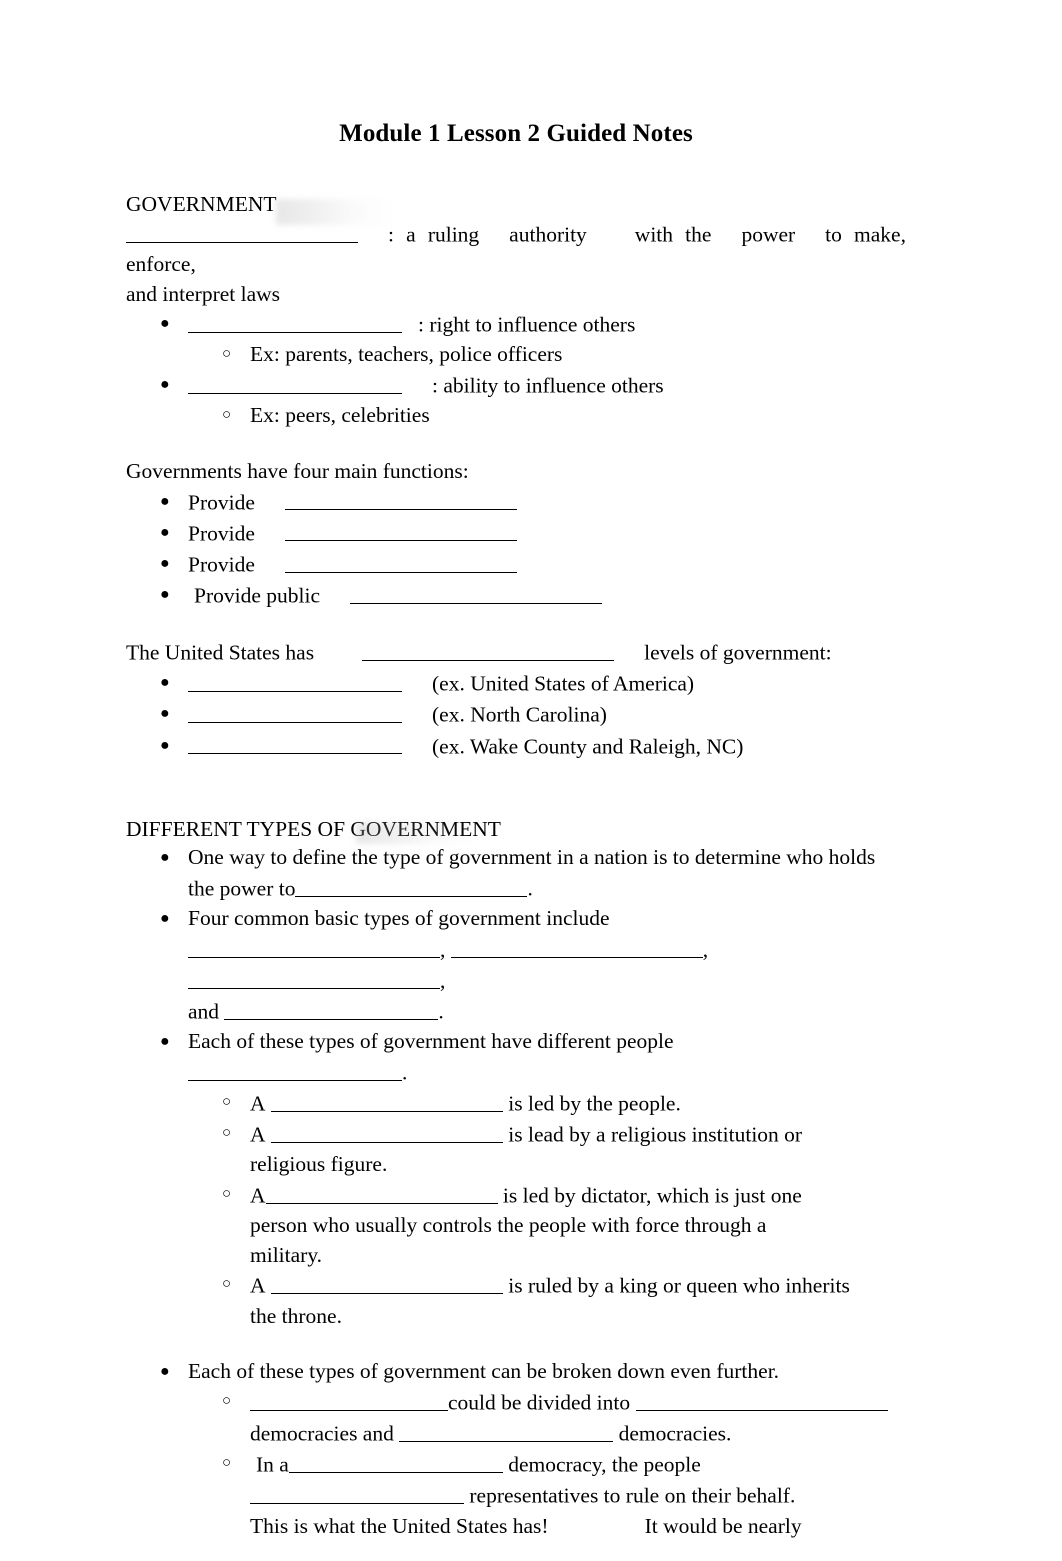 The image size is (1062, 1561). I want to click on levels-intro-suffix: levels of government:, so click(738, 652).